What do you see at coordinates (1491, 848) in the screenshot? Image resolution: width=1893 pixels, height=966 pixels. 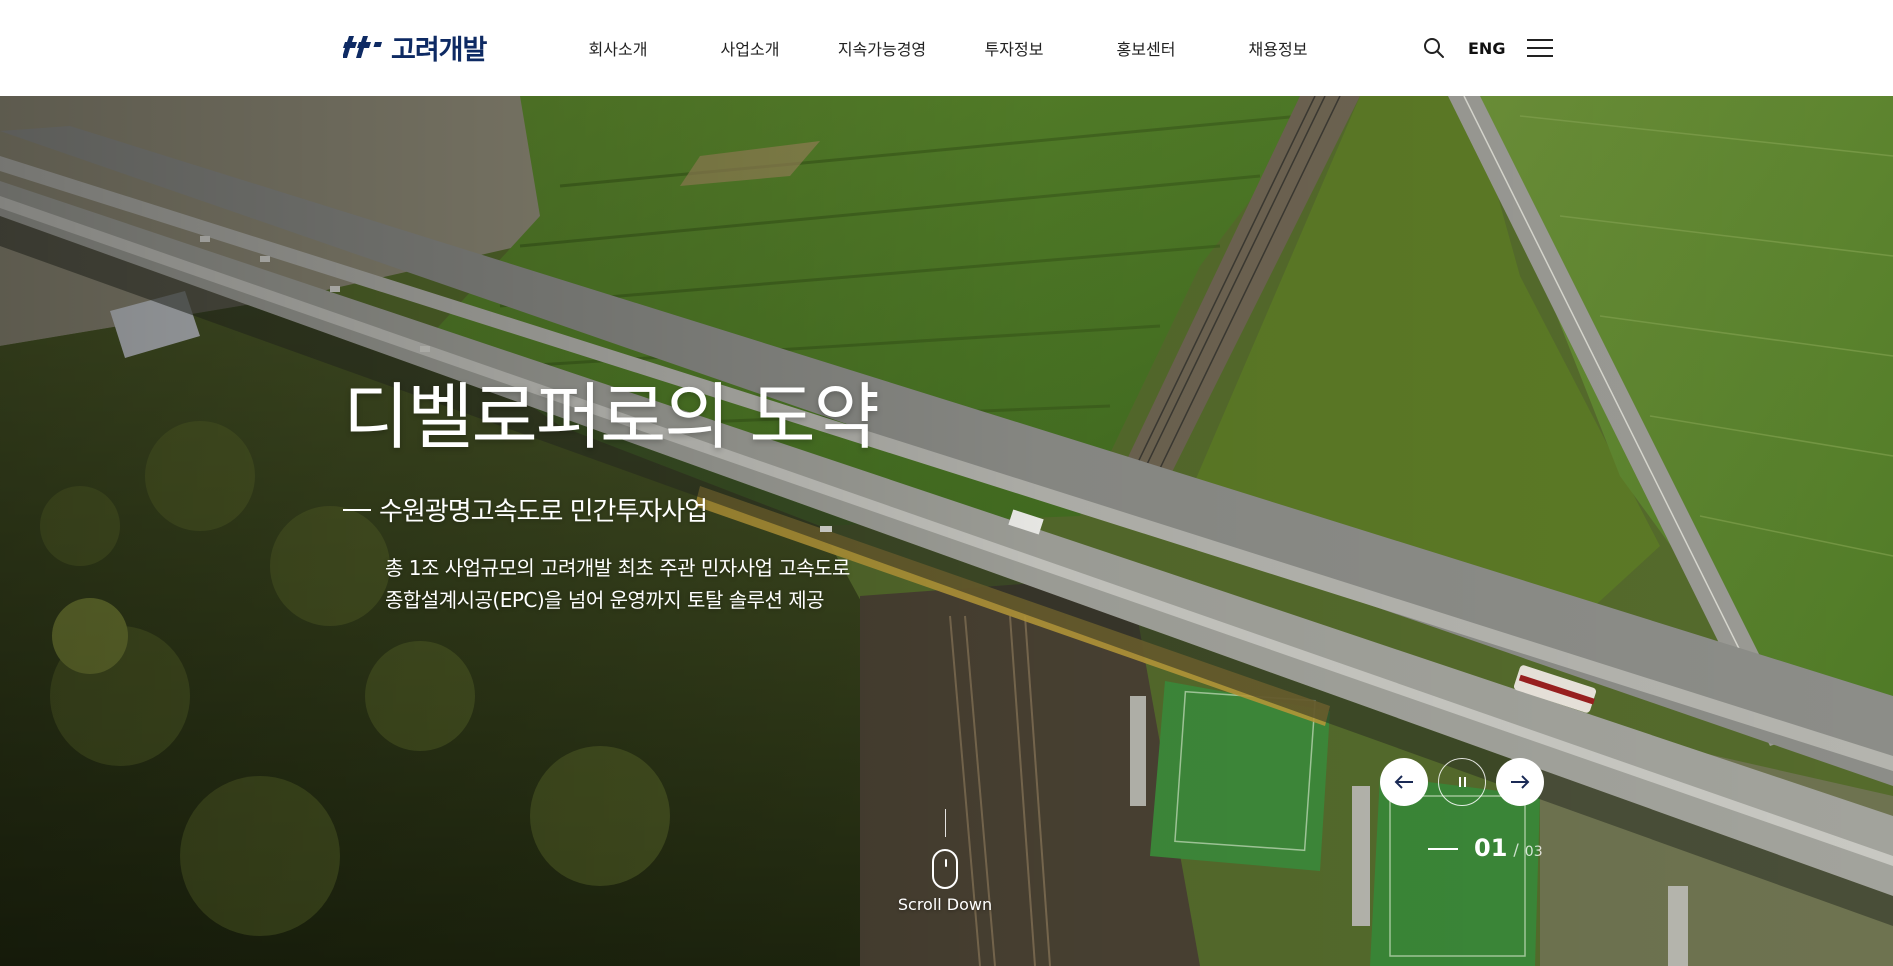 I see `slide-current: 01` at bounding box center [1491, 848].